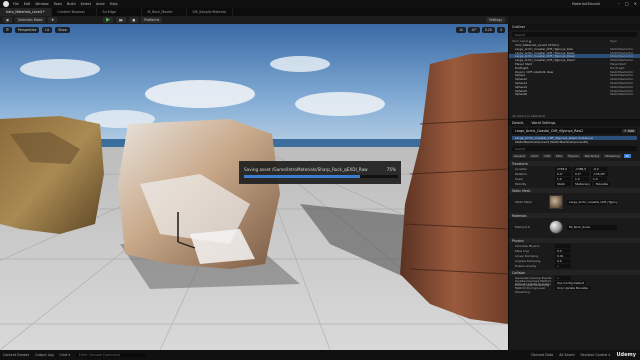 This screenshot has width=640, height=360. Describe the element at coordinates (119, 12) in the screenshot. I see `tab-sn-edge: Sn·Edge` at that location.